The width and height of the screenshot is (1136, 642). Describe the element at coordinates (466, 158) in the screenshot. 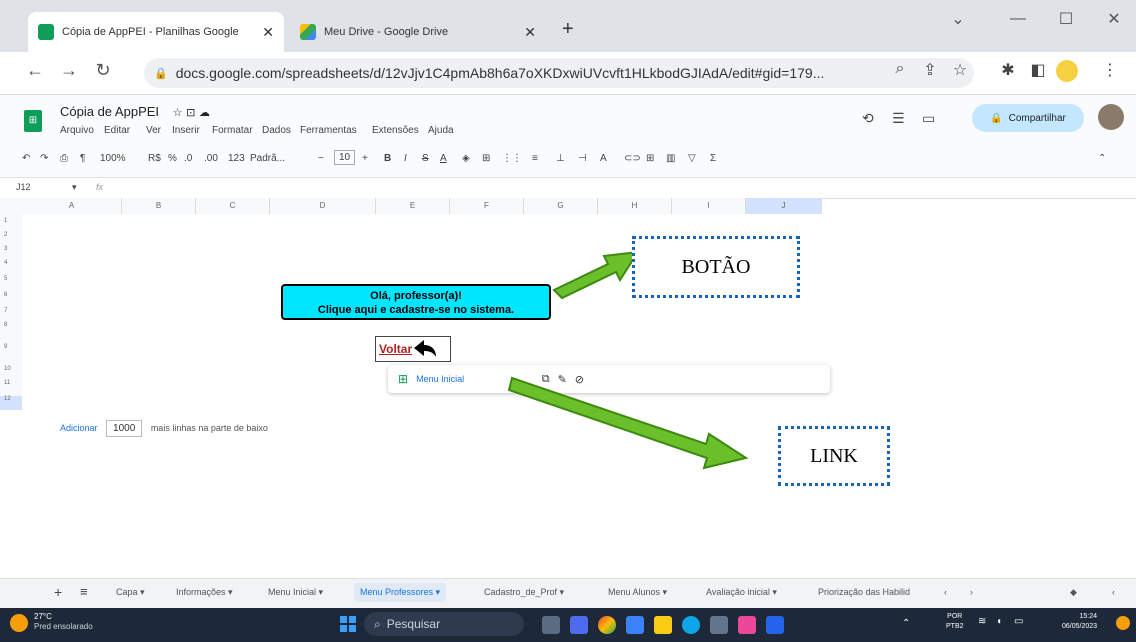

I see `fill-color-icon: ◈` at that location.